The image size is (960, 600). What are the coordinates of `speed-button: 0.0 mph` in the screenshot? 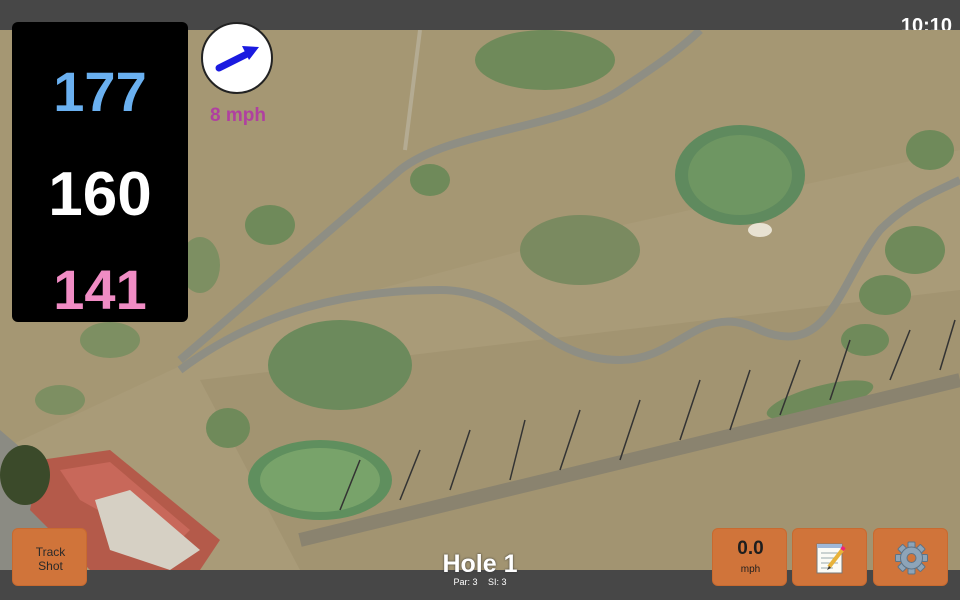 It's located at (749, 557).